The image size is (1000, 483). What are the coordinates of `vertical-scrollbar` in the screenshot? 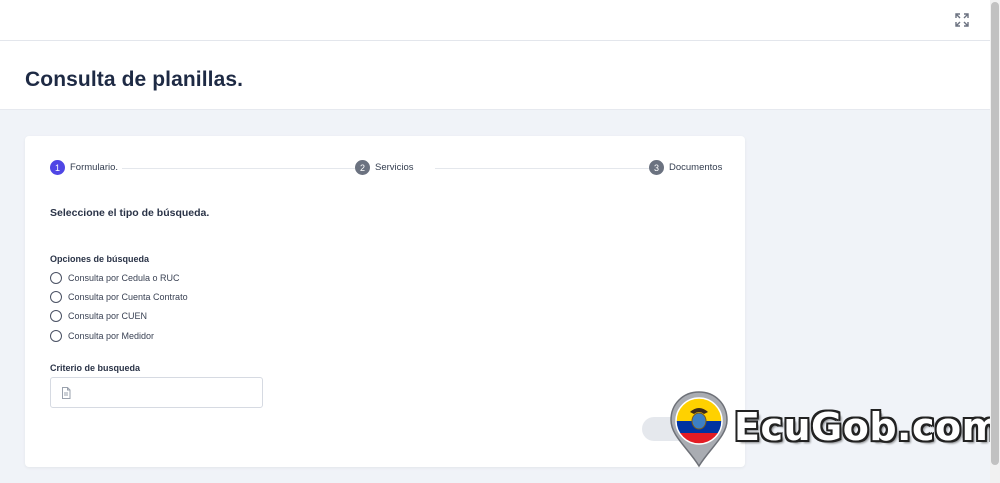 It's located at (995, 241).